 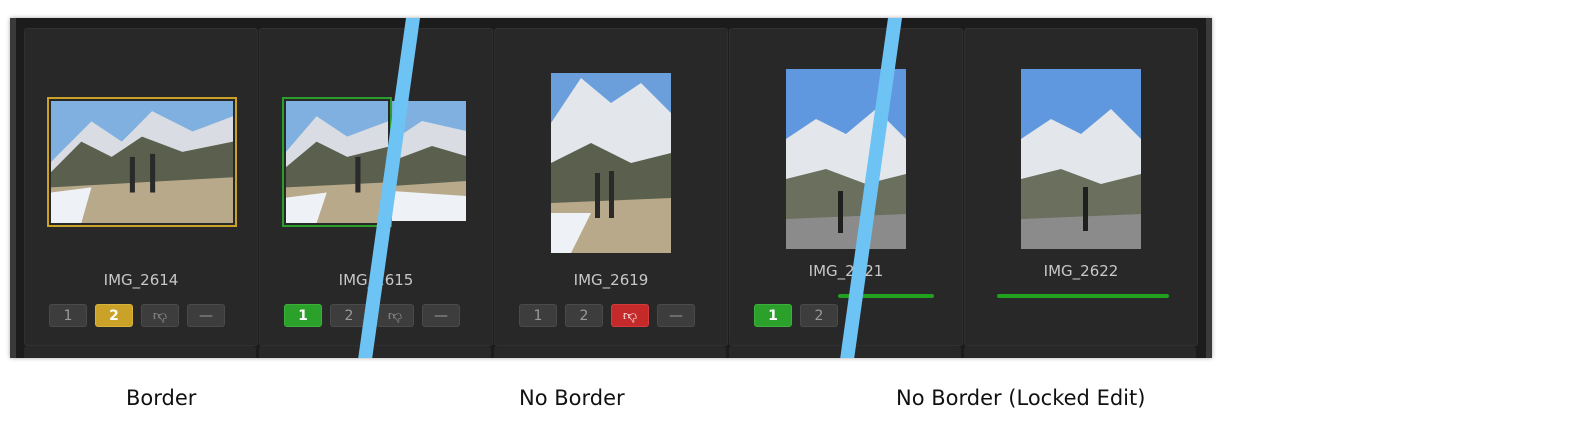 I want to click on locked-edit-progress-bar, so click(x=1083, y=296).